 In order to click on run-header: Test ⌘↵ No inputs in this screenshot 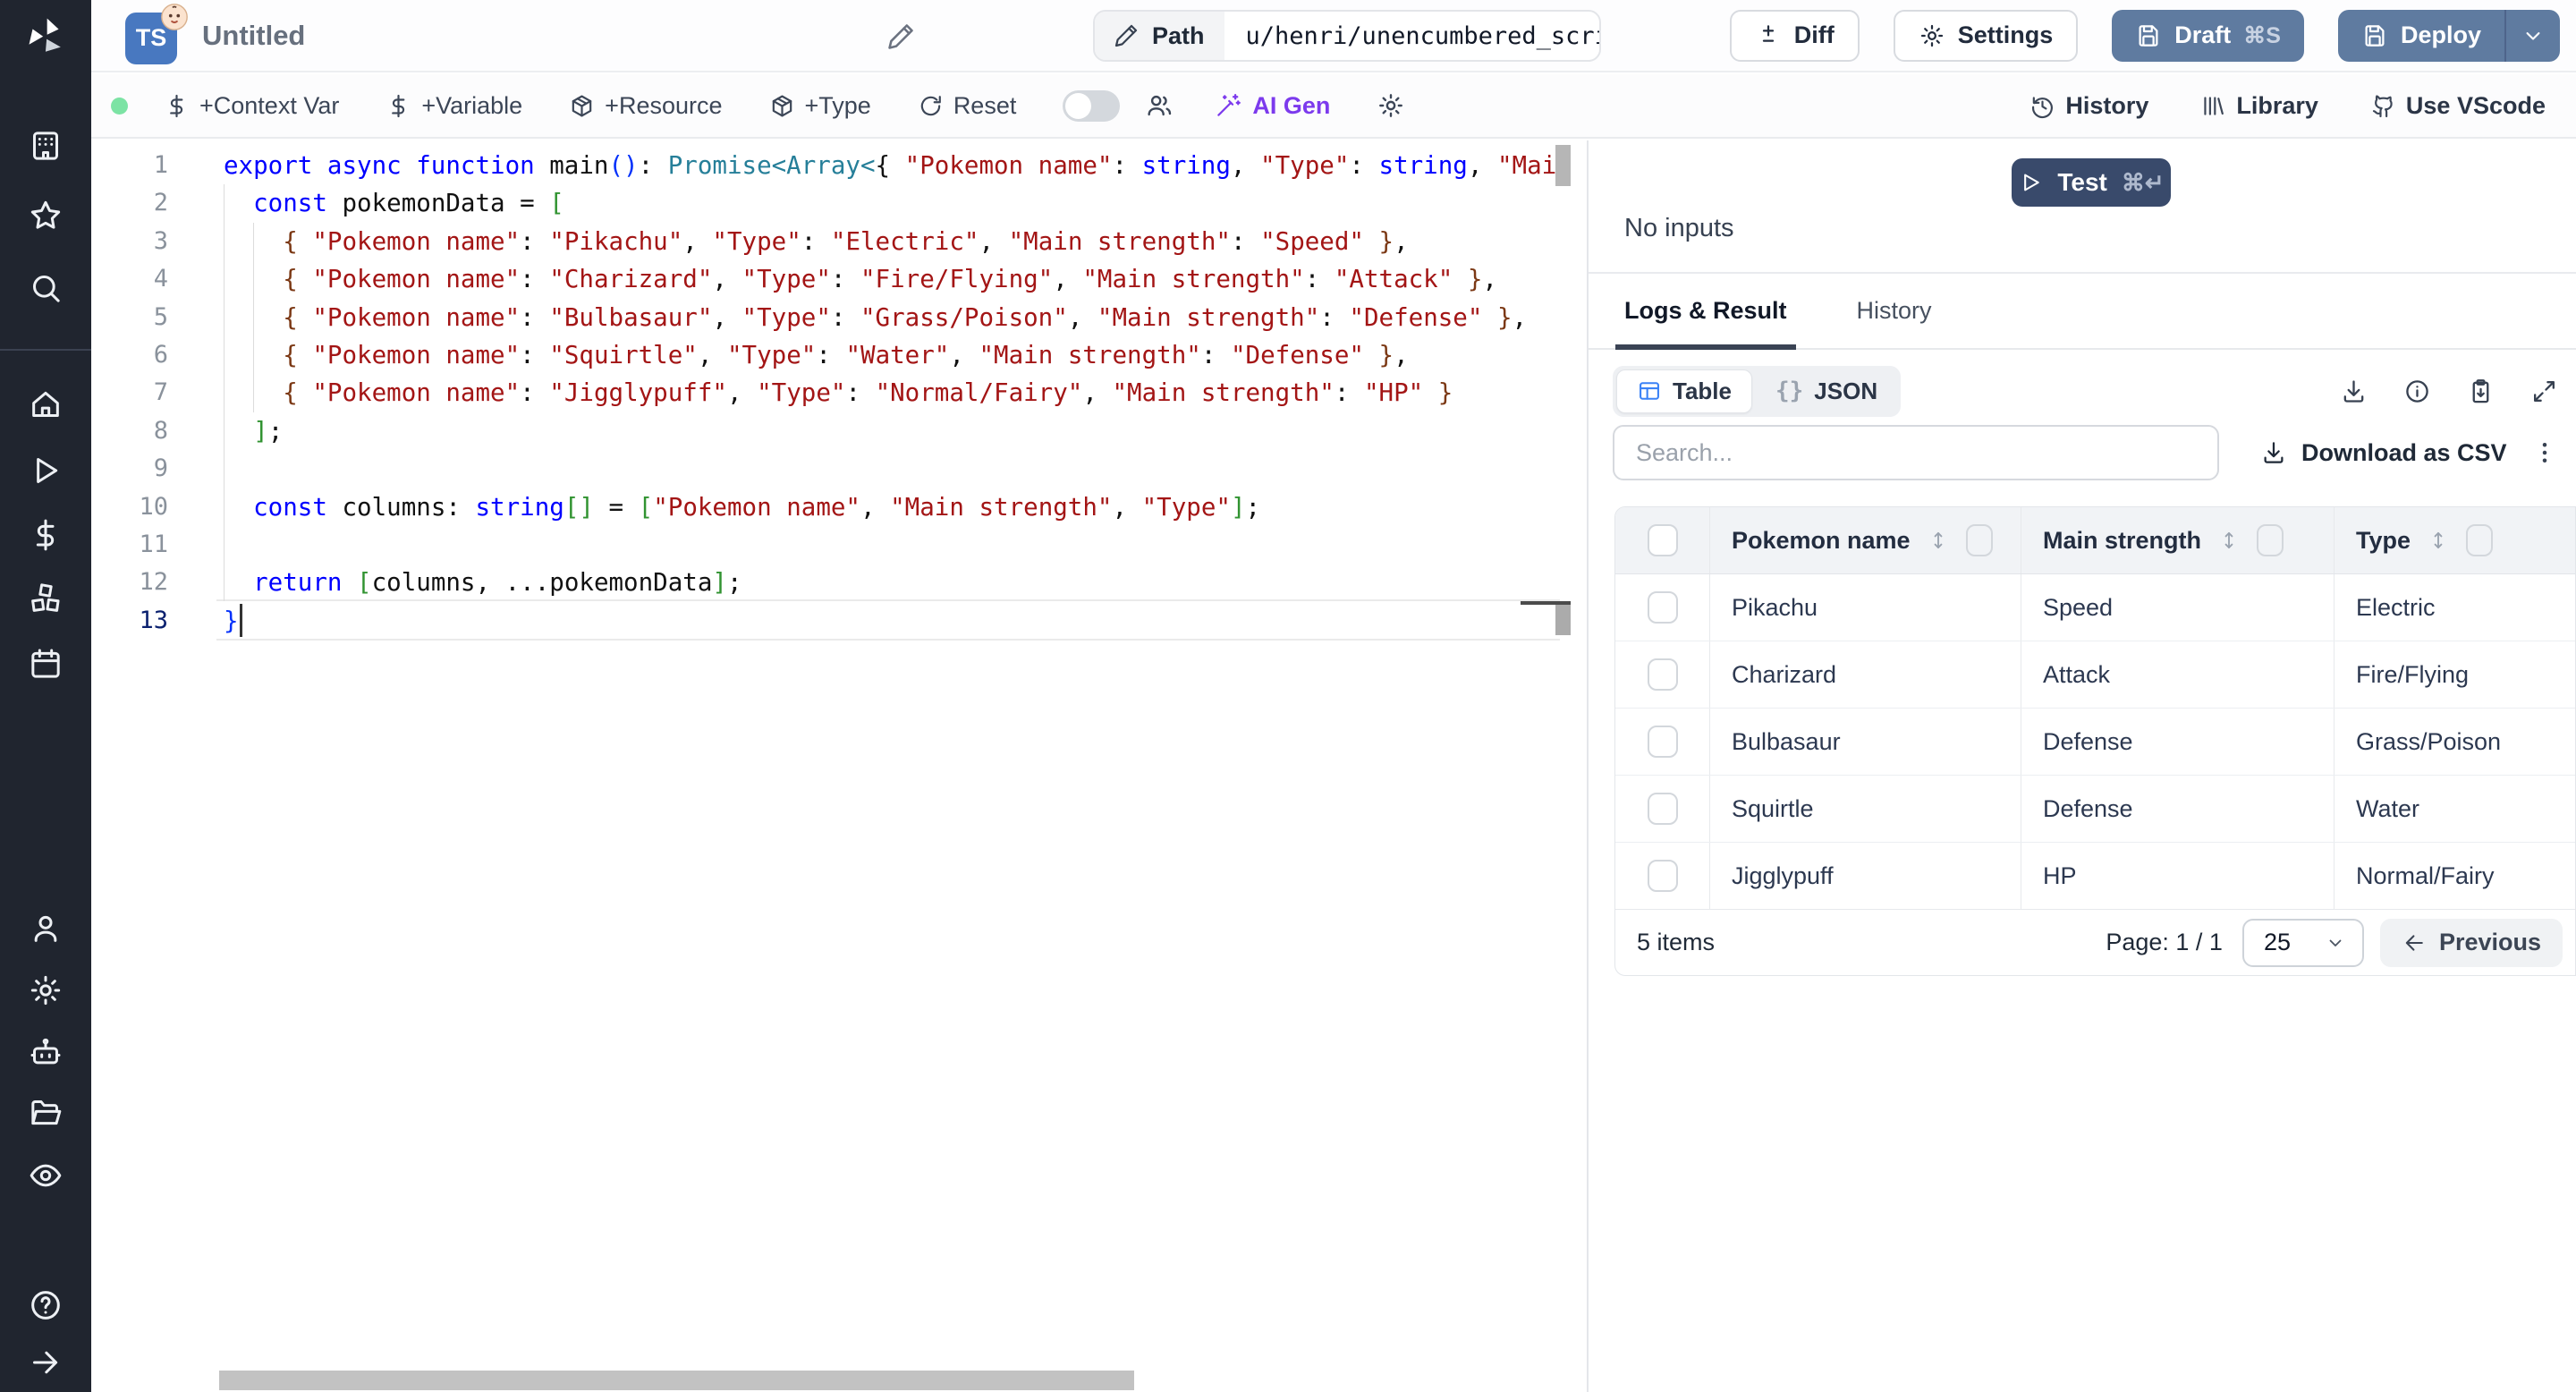, I will do `click(2082, 207)`.